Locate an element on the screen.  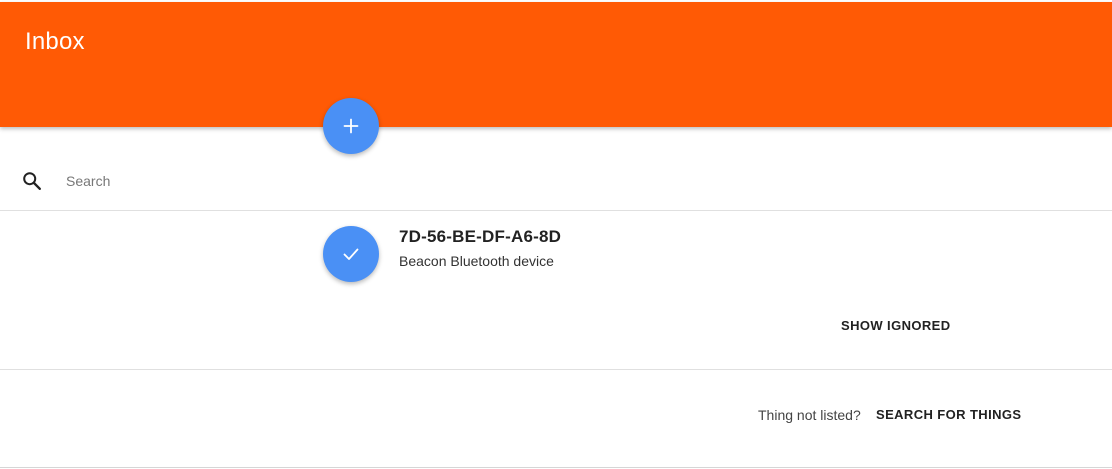
thing-name: 7D-56-BE-DF-A6-8D is located at coordinates (480, 237).